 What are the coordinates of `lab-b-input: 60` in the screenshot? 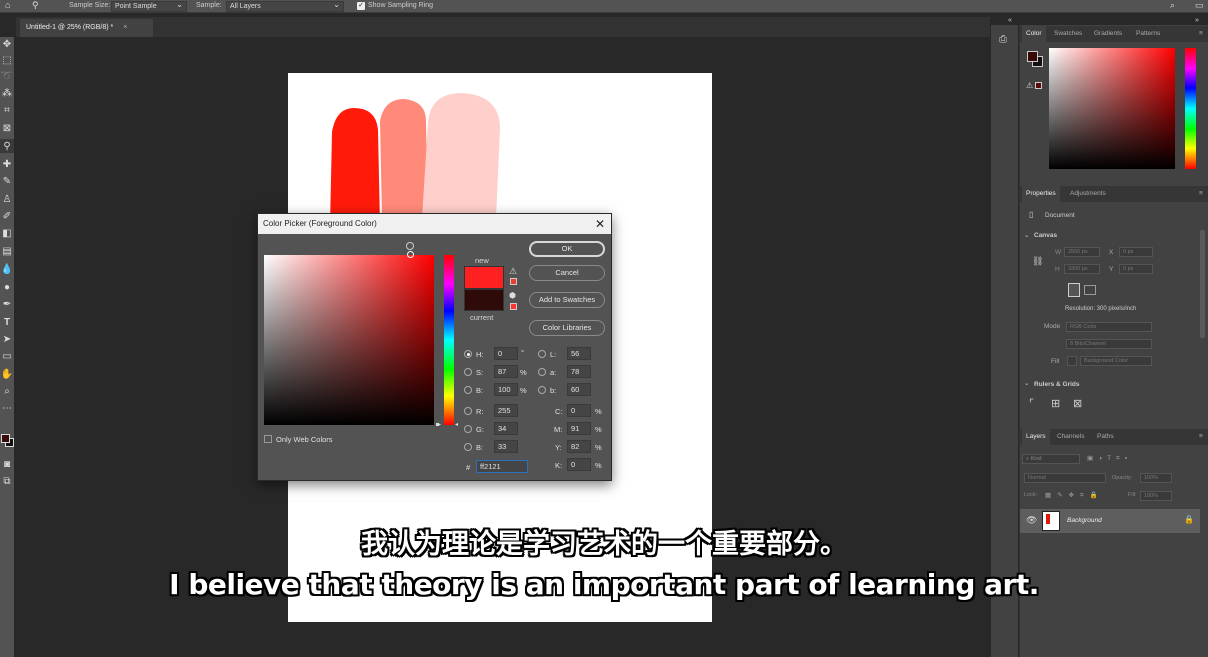 It's located at (579, 389).